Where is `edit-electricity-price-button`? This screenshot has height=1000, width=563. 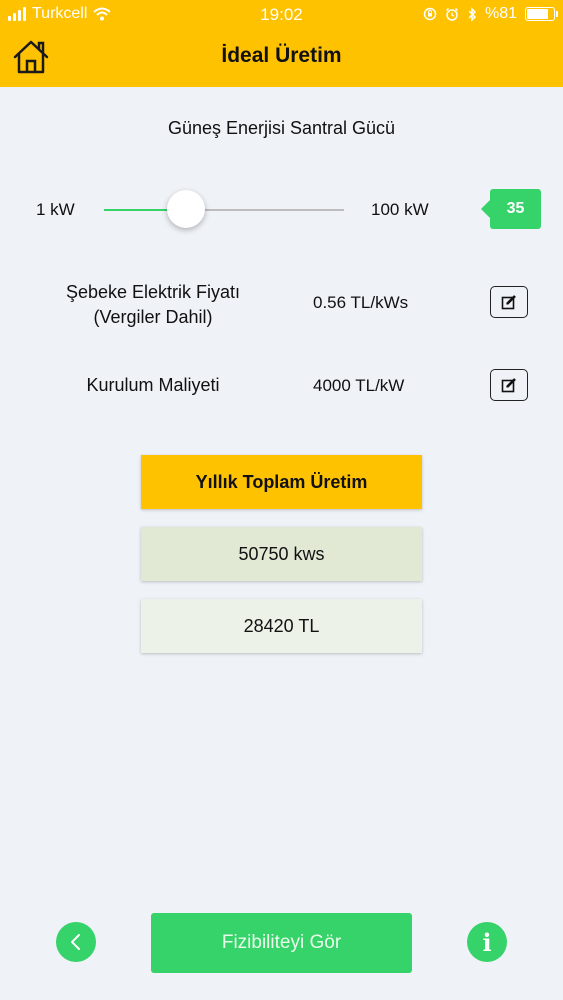
edit-electricity-price-button is located at coordinates (509, 302).